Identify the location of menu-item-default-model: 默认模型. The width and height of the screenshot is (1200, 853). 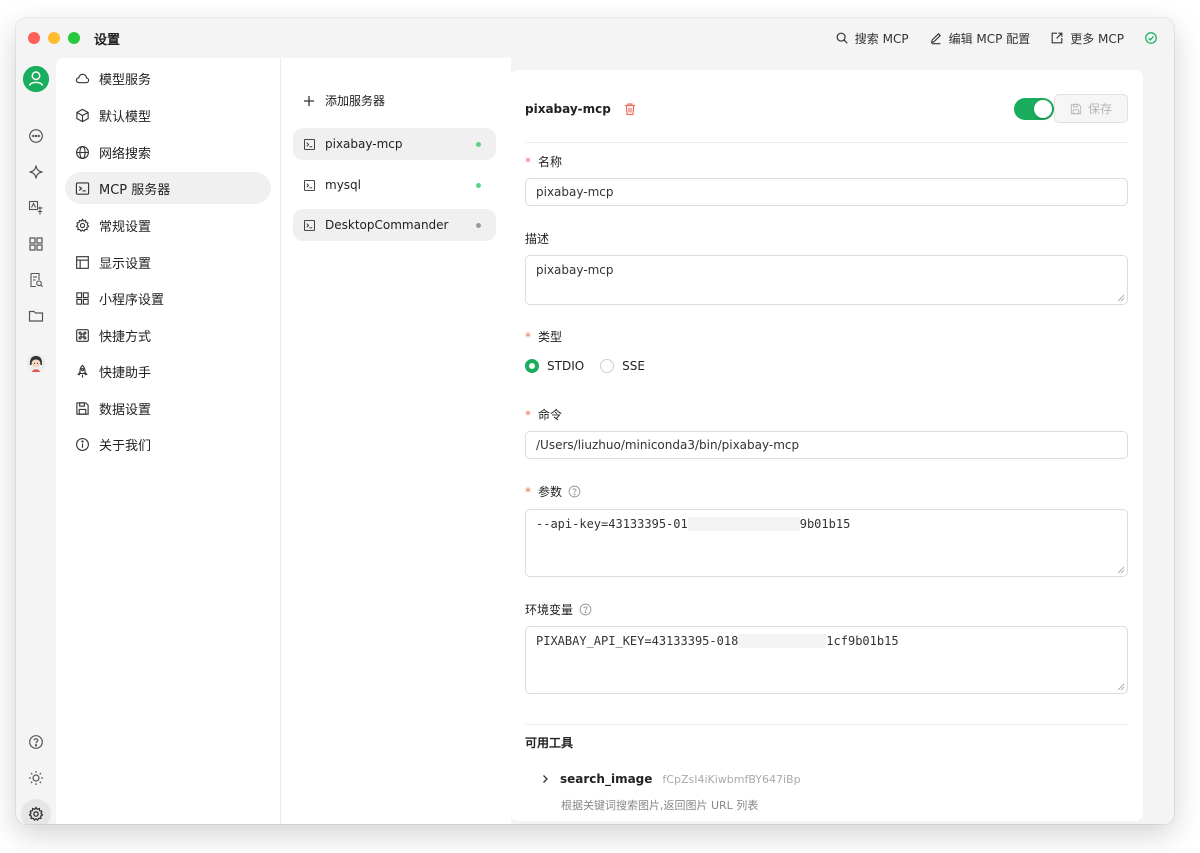
(168, 115).